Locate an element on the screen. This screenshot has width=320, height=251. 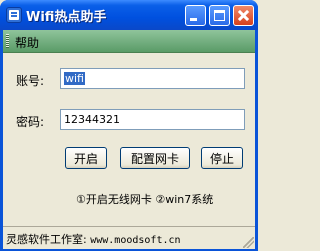
password-label: 密码: is located at coordinates (30, 122).